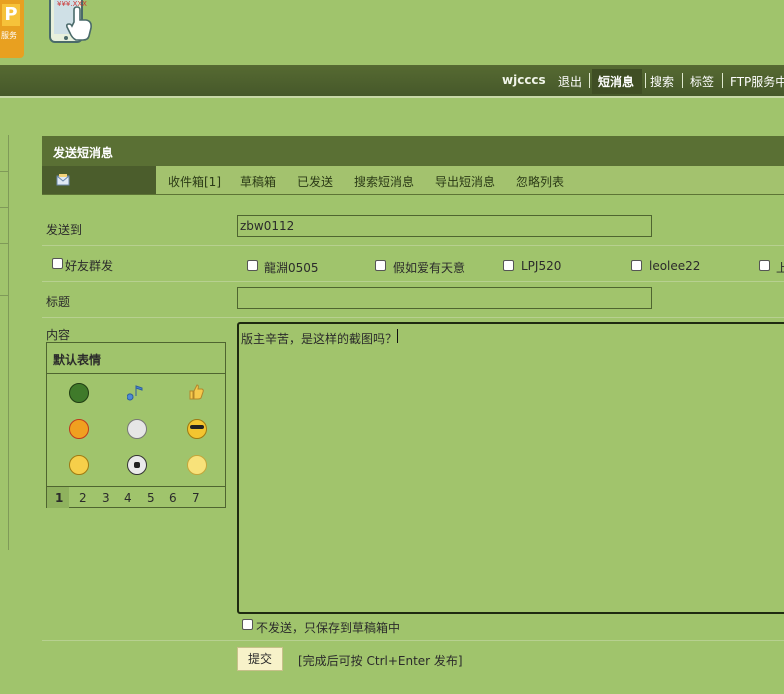  I want to click on smiley-page-6: 6, so click(173, 498).